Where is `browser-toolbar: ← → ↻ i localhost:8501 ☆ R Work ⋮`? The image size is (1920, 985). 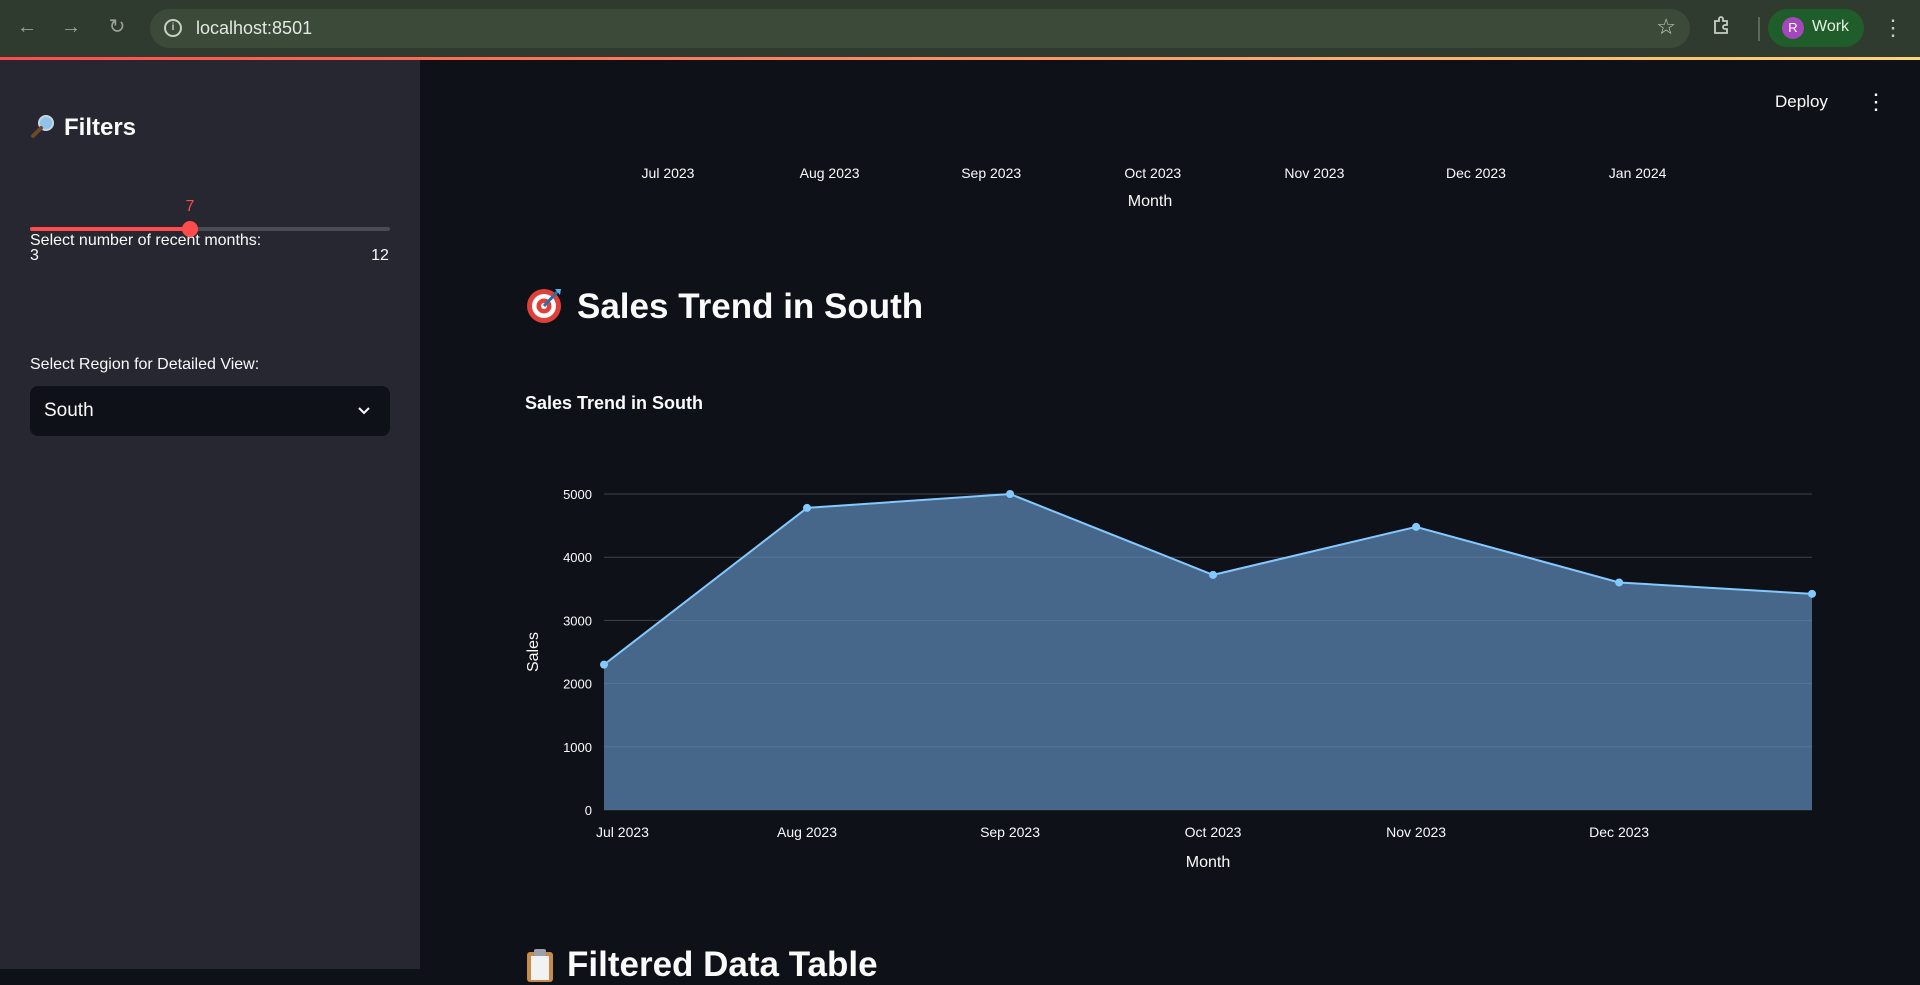 browser-toolbar: ← → ↻ i localhost:8501 ☆ R Work ⋮ is located at coordinates (960, 28).